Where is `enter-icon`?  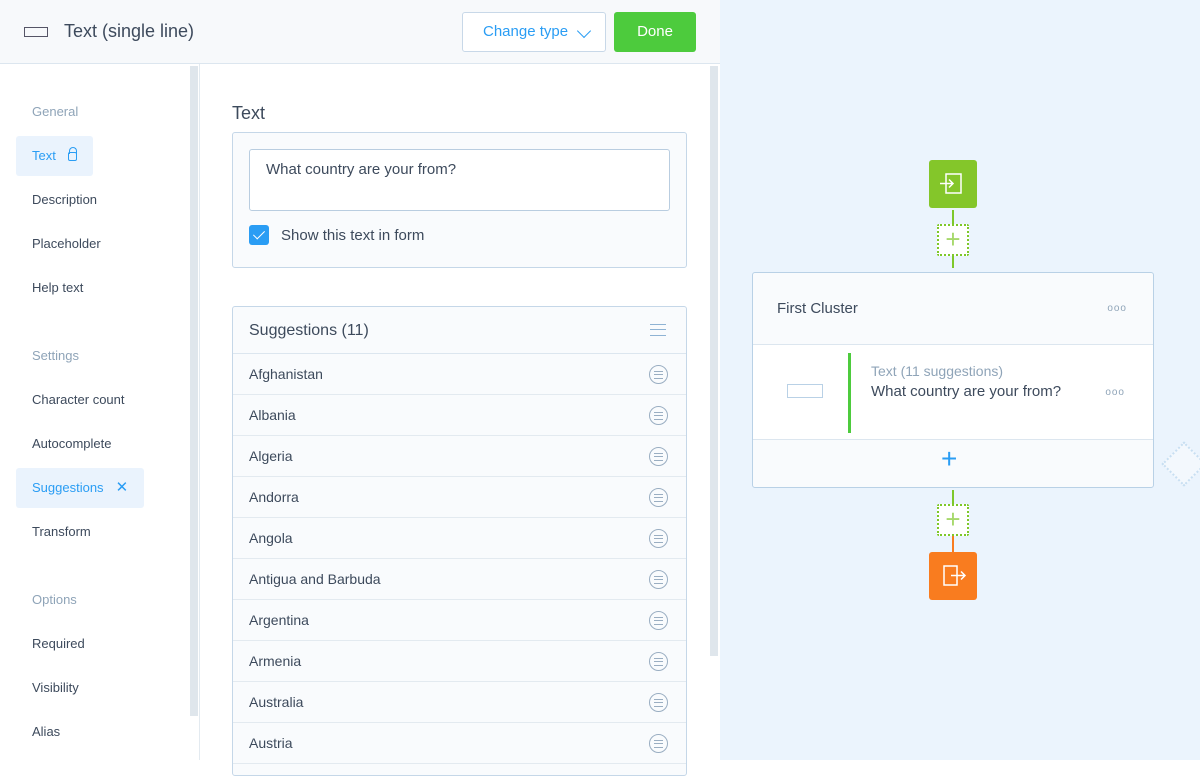
enter-icon is located at coordinates (951, 183).